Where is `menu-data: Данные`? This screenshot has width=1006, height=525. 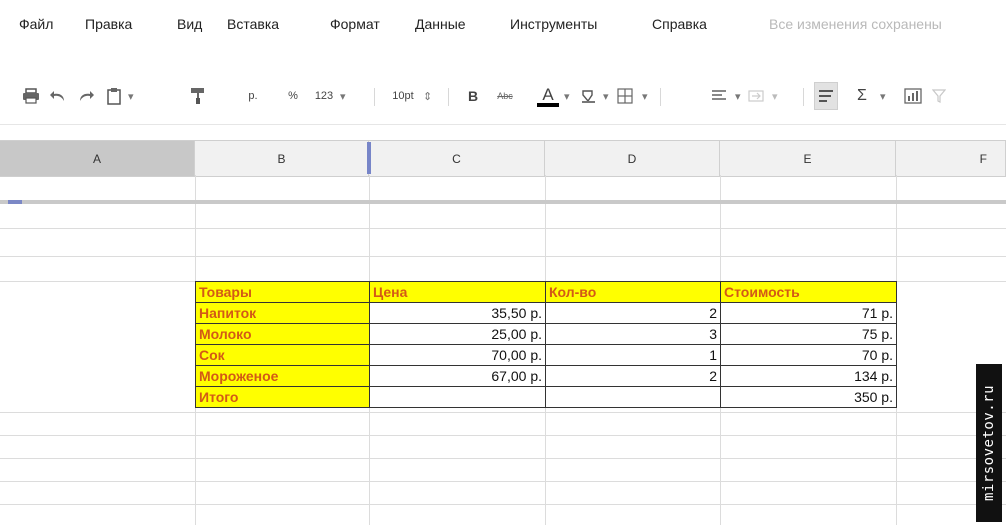
menu-data: Данные is located at coordinates (440, 24).